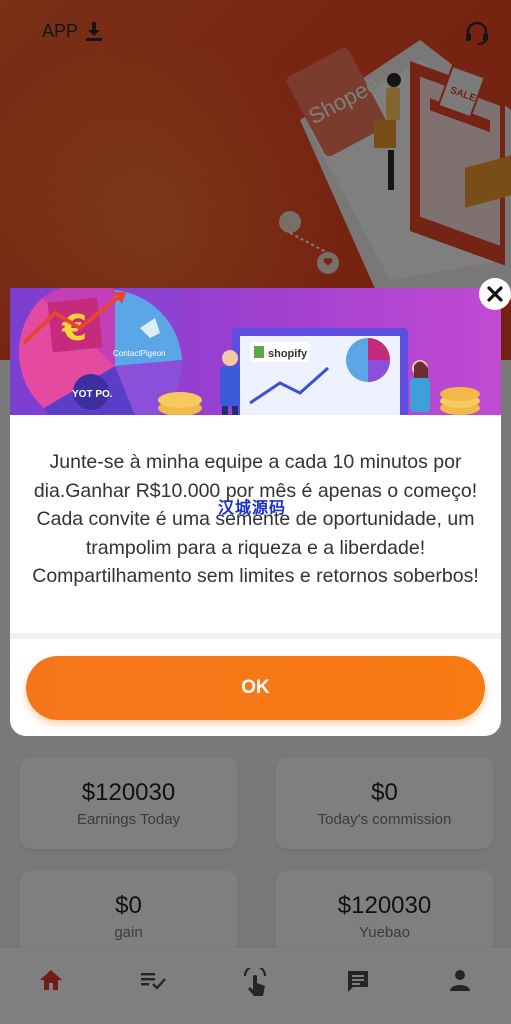 The image size is (511, 1024). What do you see at coordinates (252, 507) in the screenshot?
I see `watermark-text: 汉城源码` at bounding box center [252, 507].